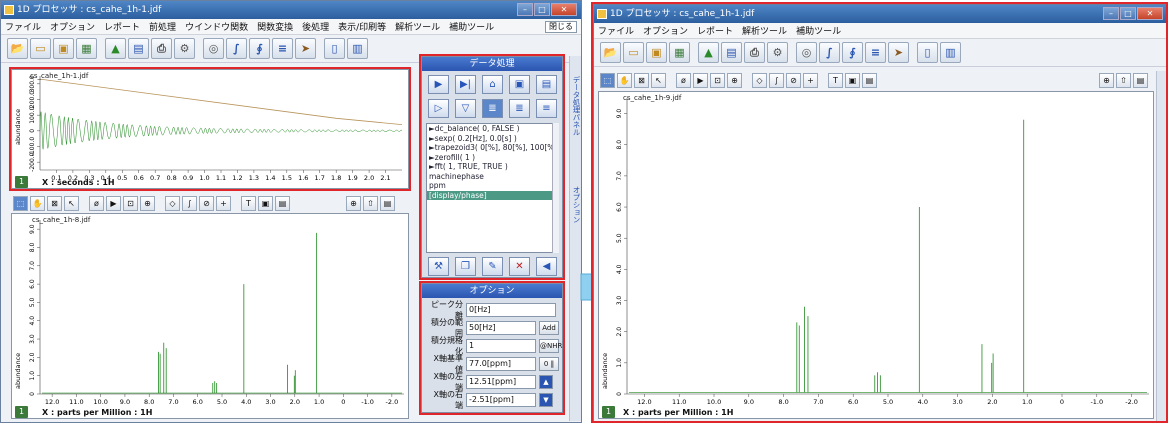 This screenshot has width=1168, height=423. What do you see at coordinates (492, 167) in the screenshot?
I see `command-item: ►fft( 1, TRUE, TRUE )` at bounding box center [492, 167].